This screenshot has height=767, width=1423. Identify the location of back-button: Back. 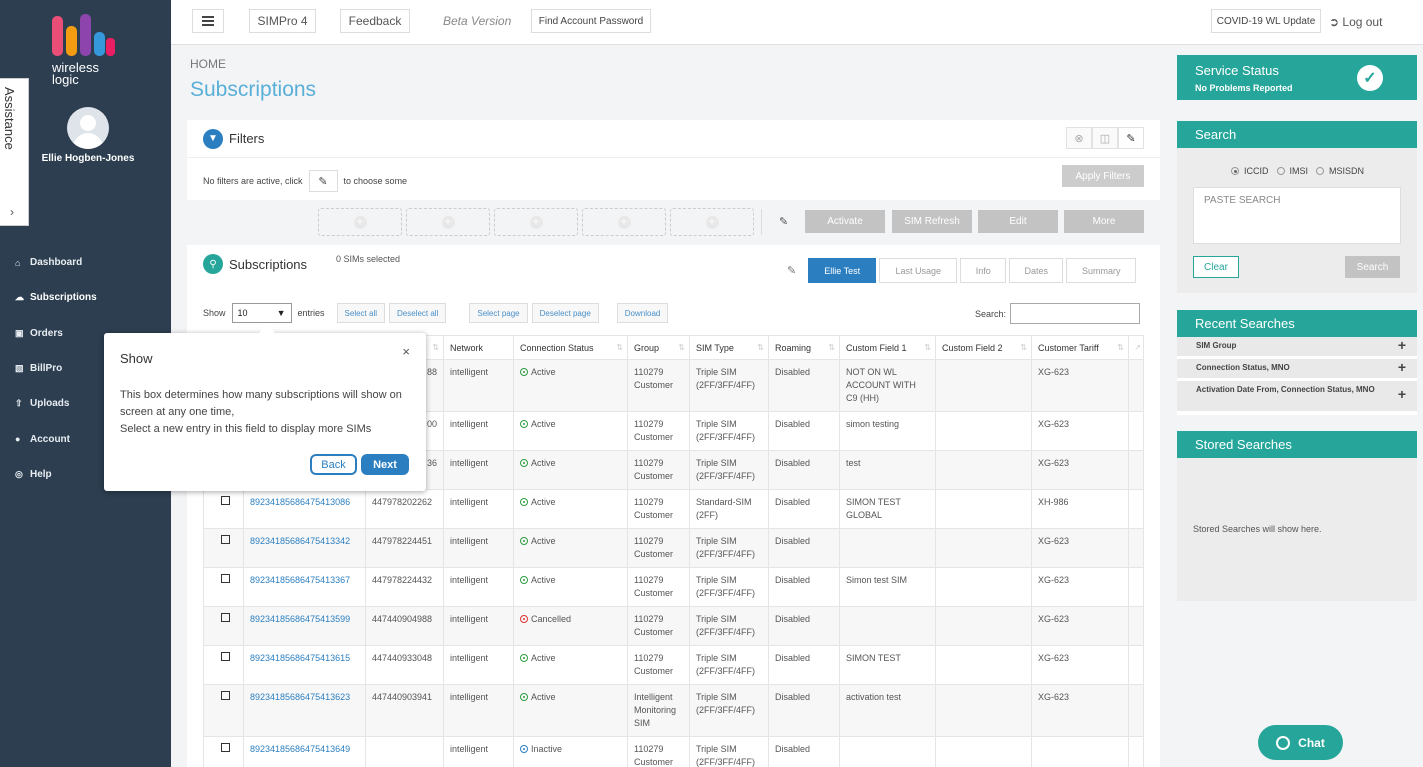
(333, 464).